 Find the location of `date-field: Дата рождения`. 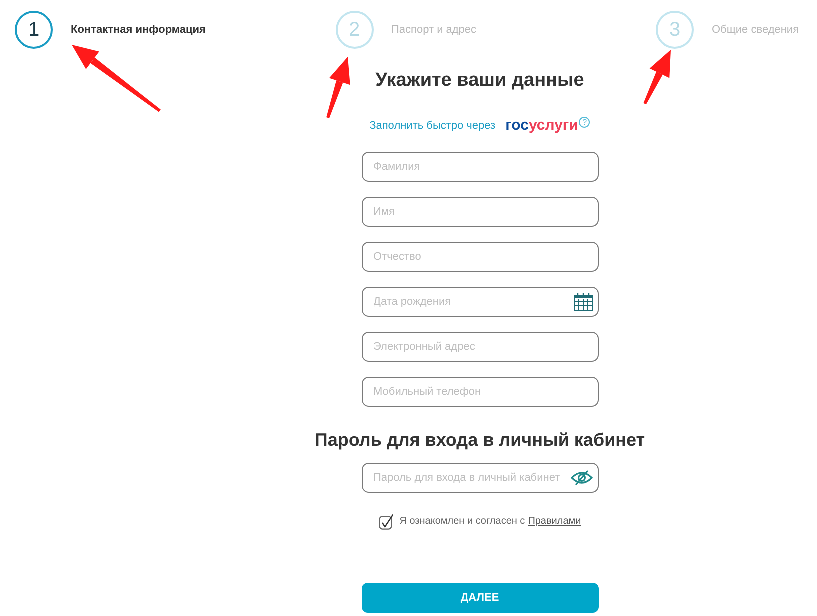

date-field: Дата рождения is located at coordinates (480, 302).